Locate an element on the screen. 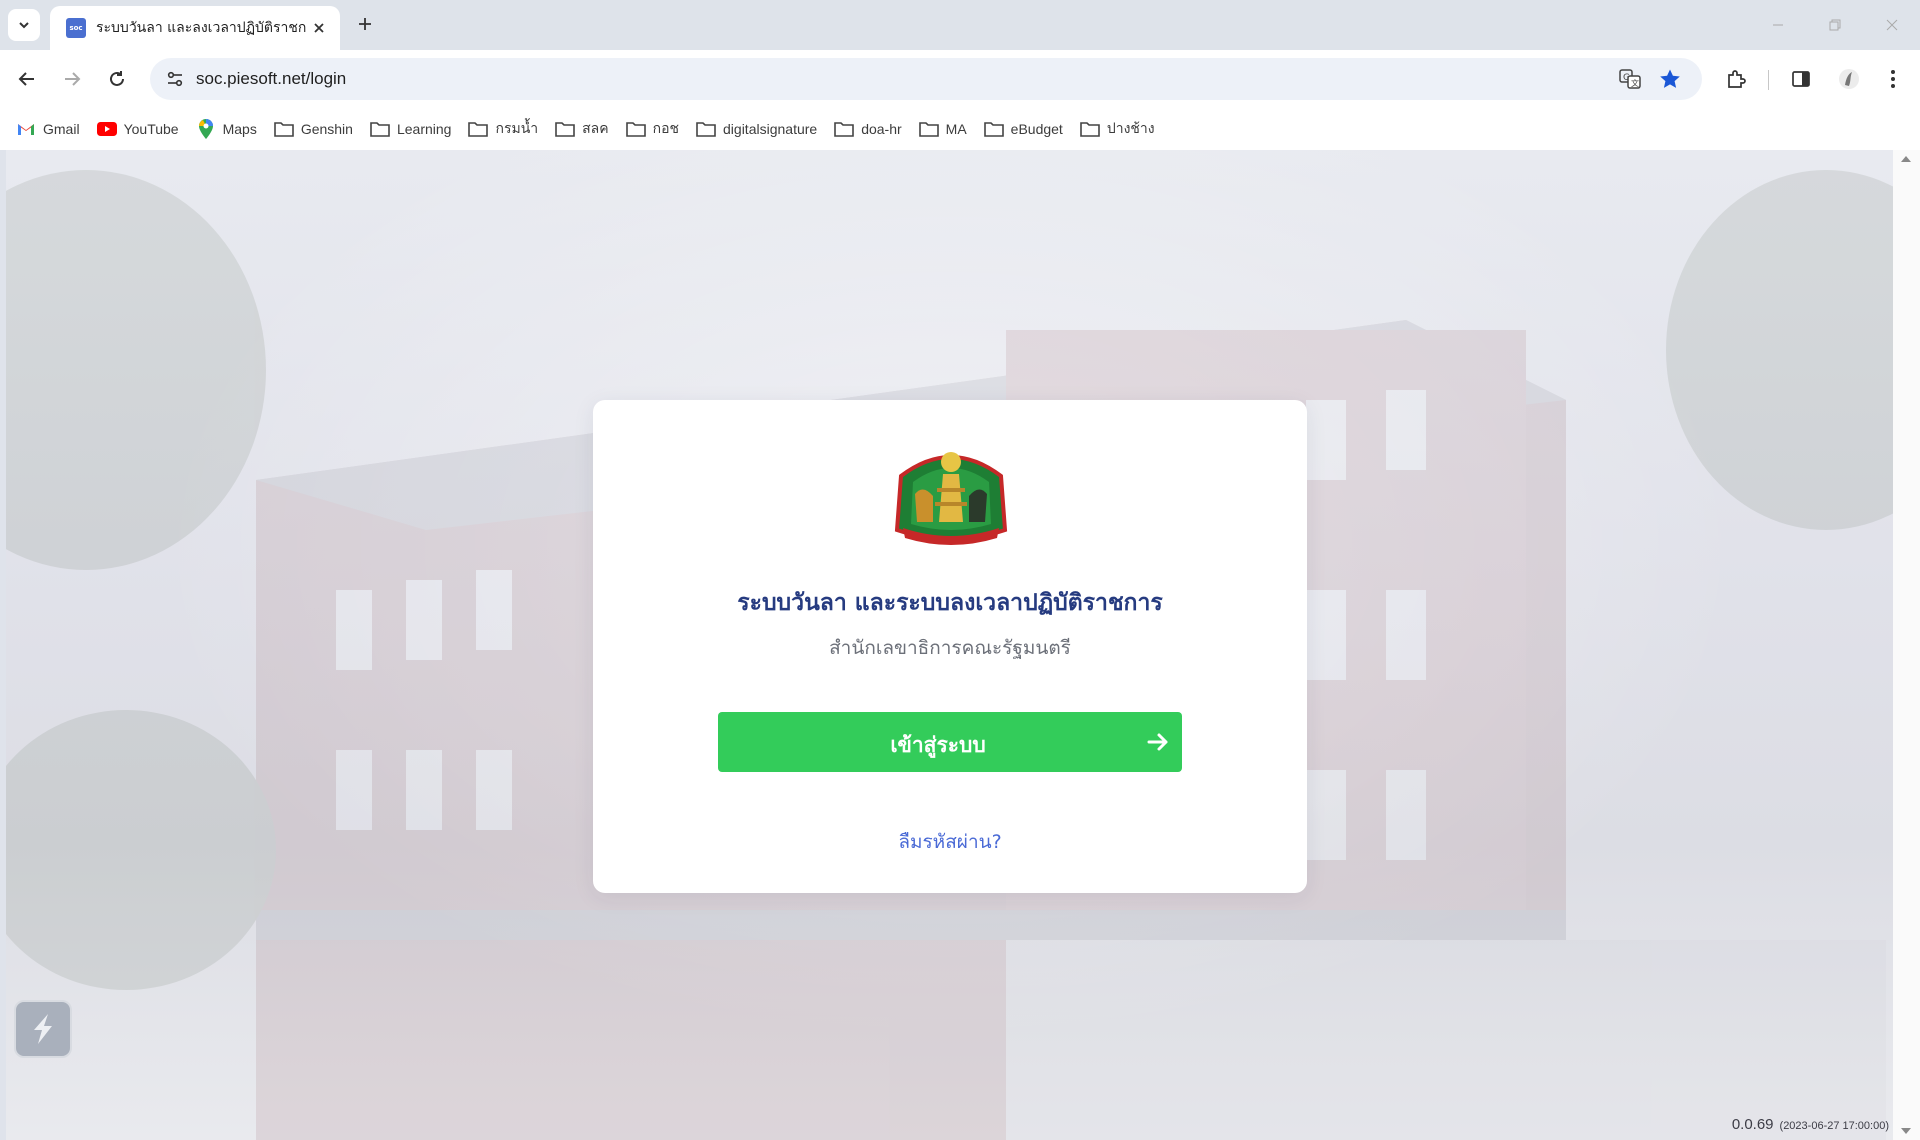  vertical-scrollbar is located at coordinates (1906, 645).